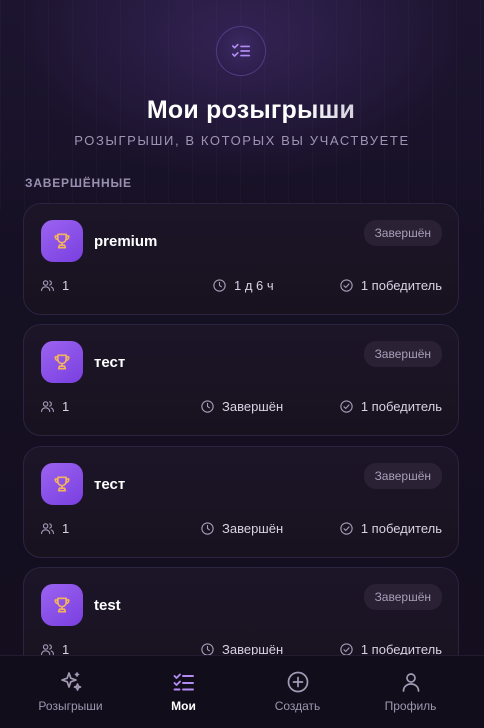 Image resolution: width=484 pixels, height=728 pixels. Describe the element at coordinates (242, 140) in the screenshot. I see `page-subtitle: РОЗЫГРЫШИ, В КОТОРЫХ ВЫ УЧАСТВУЕТЕ` at that location.